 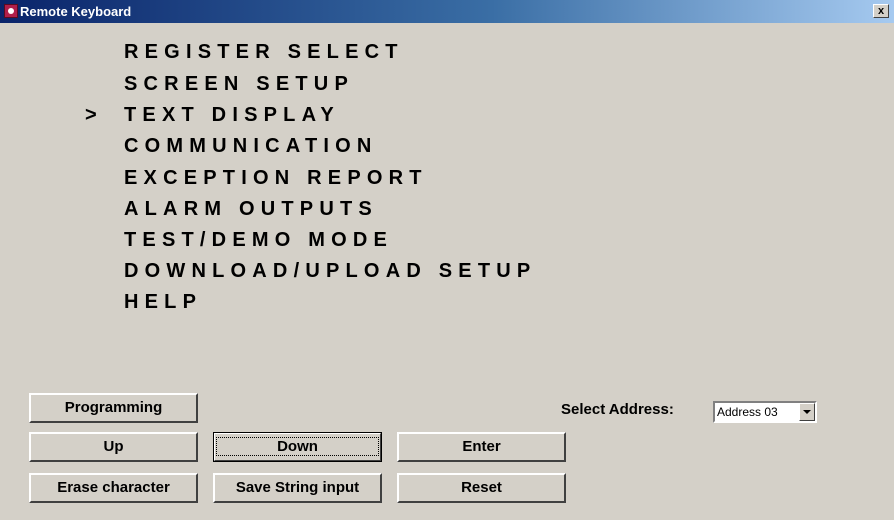 I want to click on menu-item-register-select: REGISTER SELECT, so click(x=264, y=52).